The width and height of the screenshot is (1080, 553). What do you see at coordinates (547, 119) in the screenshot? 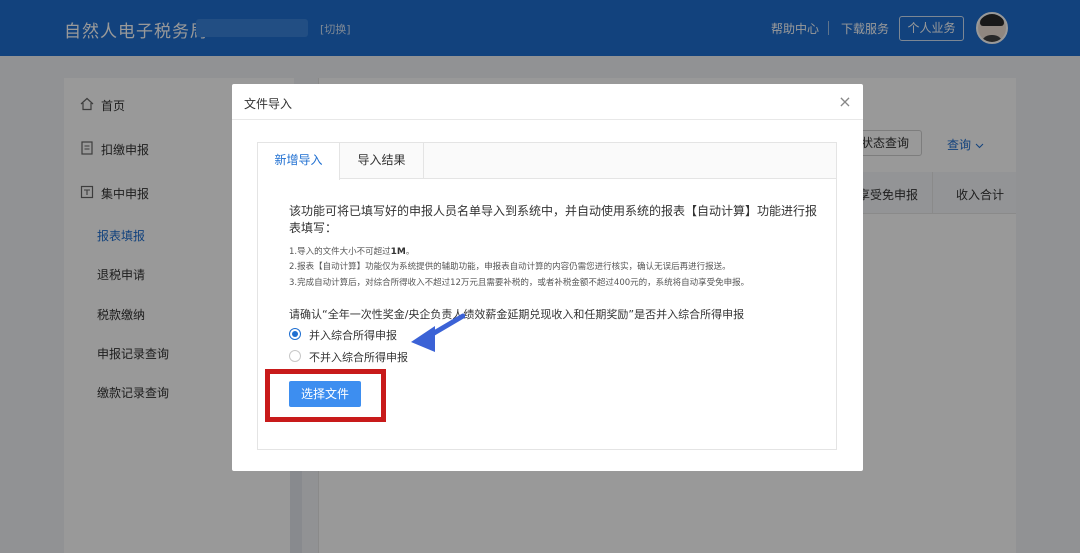
I see `dialog-divider` at bounding box center [547, 119].